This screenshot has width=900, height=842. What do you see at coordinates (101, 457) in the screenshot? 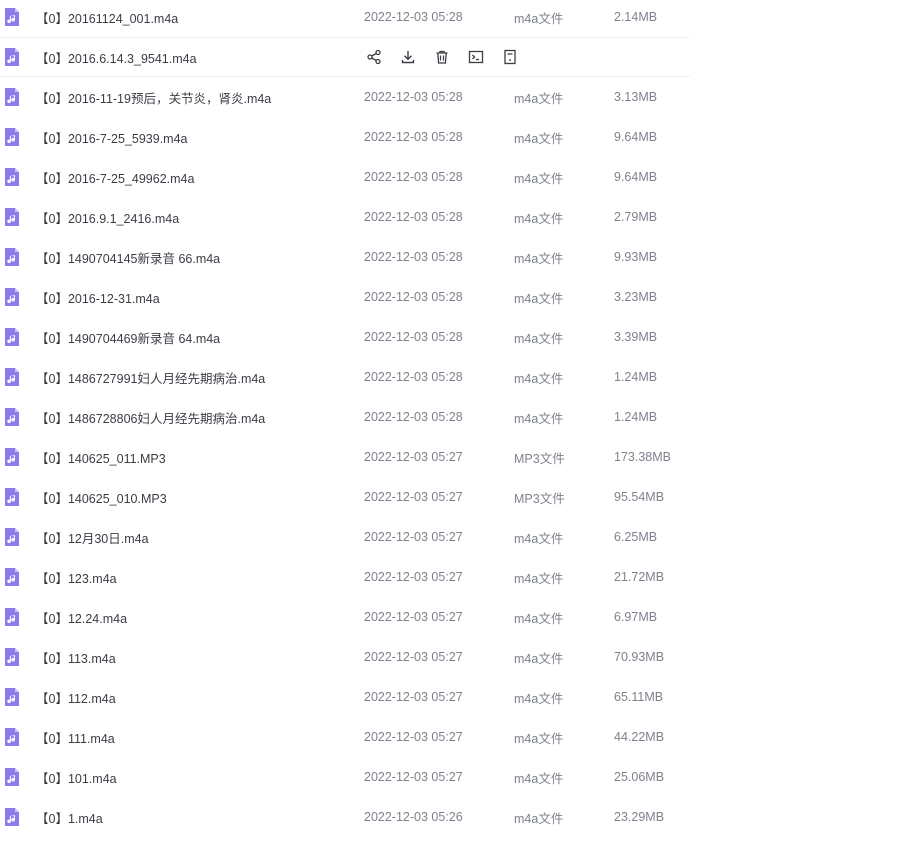
I see `file-name: 【0】140625_011.MP3` at bounding box center [101, 457].